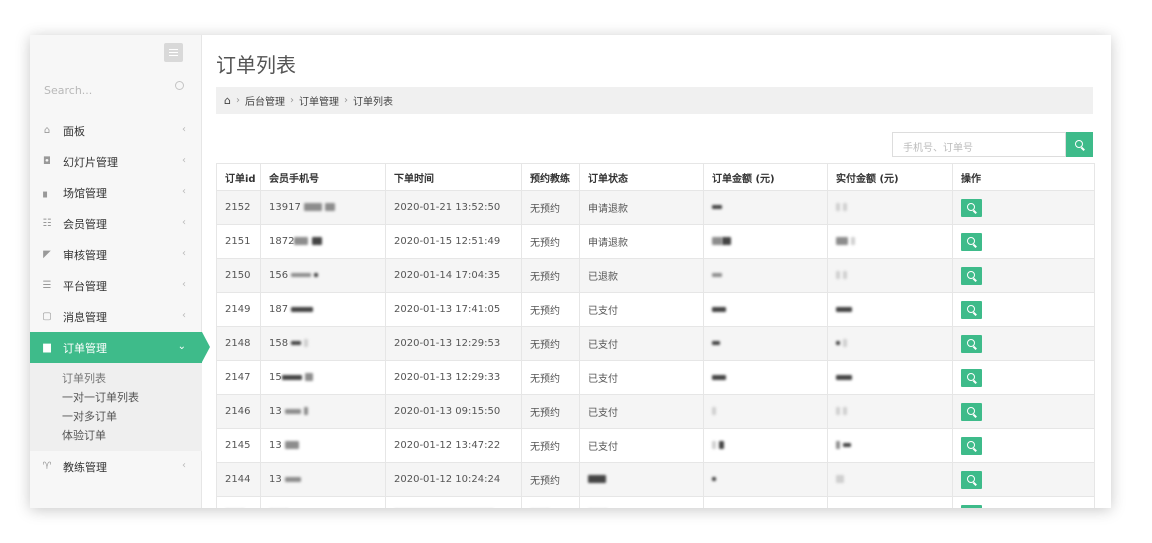 Image resolution: width=1152 pixels, height=543 pixels. I want to click on sidebar-toggle-button, so click(173, 52).